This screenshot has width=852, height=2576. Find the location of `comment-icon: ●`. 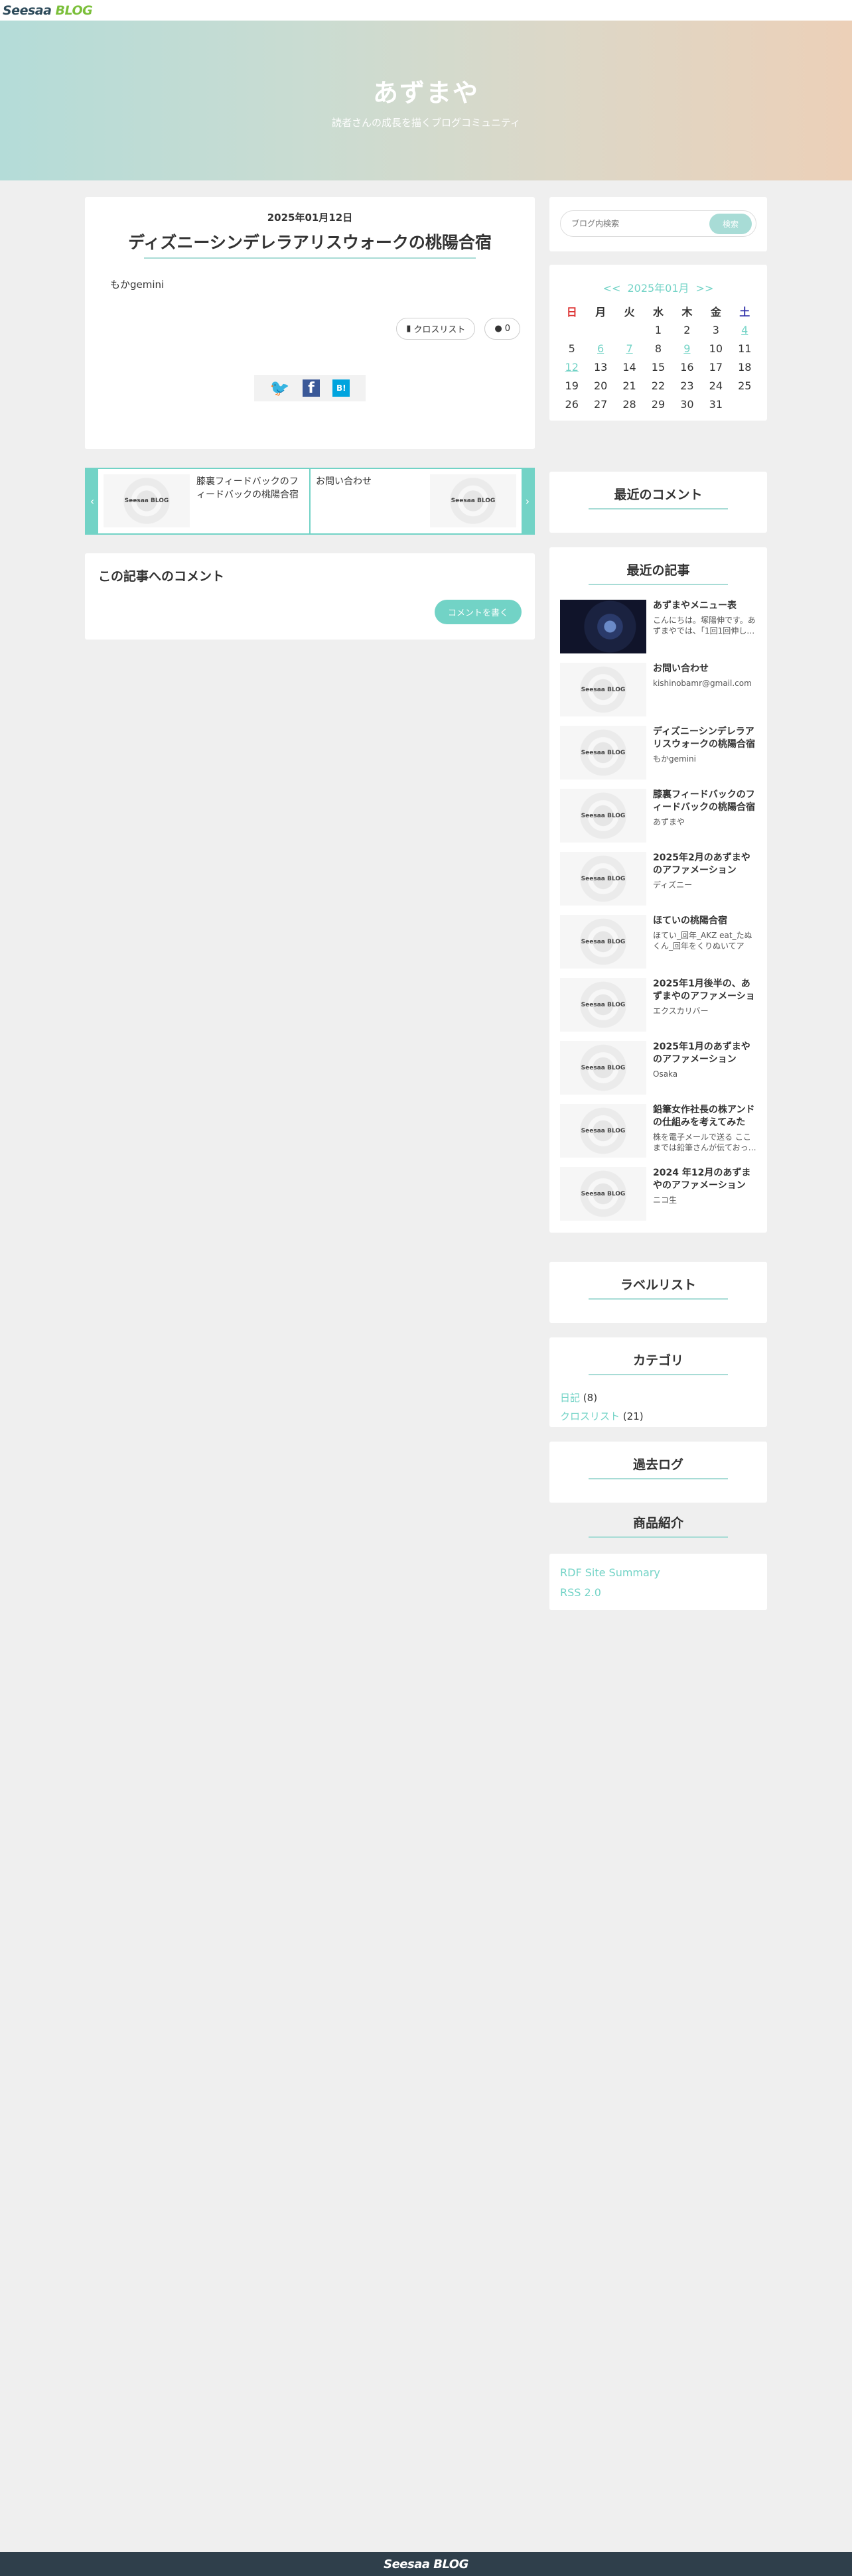

comment-icon: ● is located at coordinates (498, 329).